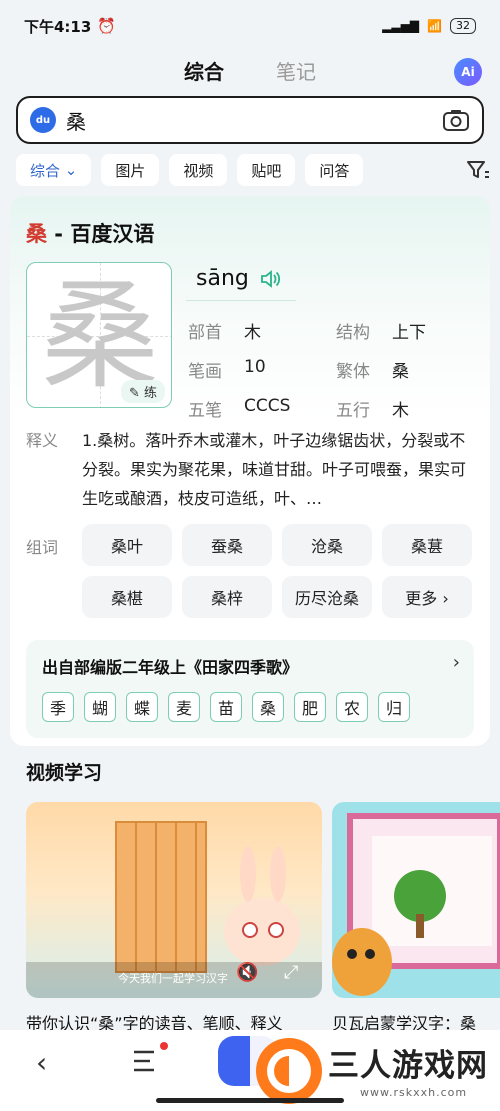 The height and width of the screenshot is (1111, 500). Describe the element at coordinates (427, 597) in the screenshot. I see `more-words-button: 更多 ›` at that location.